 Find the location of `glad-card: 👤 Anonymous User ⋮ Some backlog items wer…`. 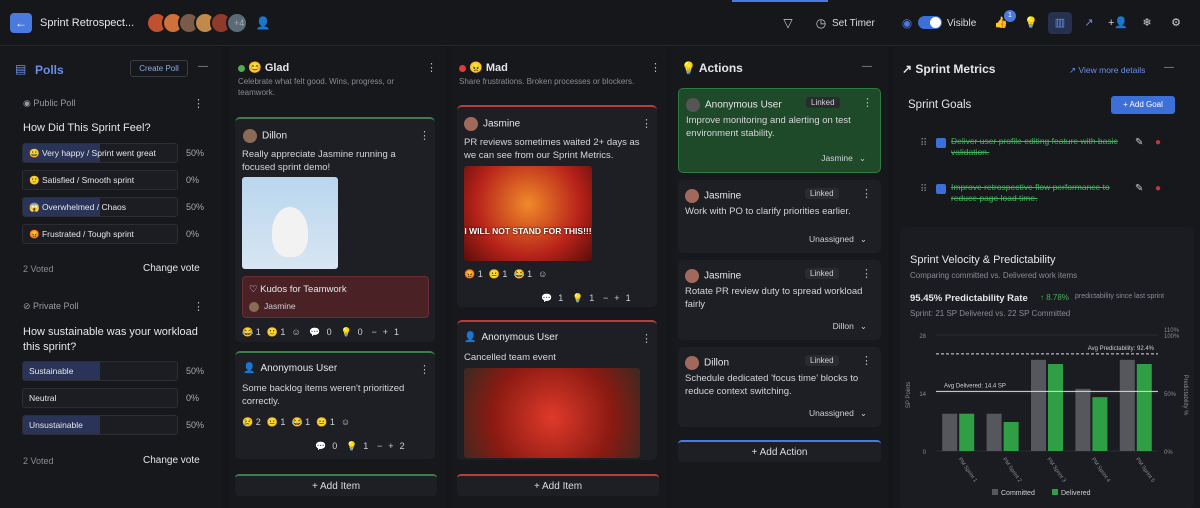

glad-card: 👤 Anonymous User ⋮ Some backlog items wer… is located at coordinates (335, 405).